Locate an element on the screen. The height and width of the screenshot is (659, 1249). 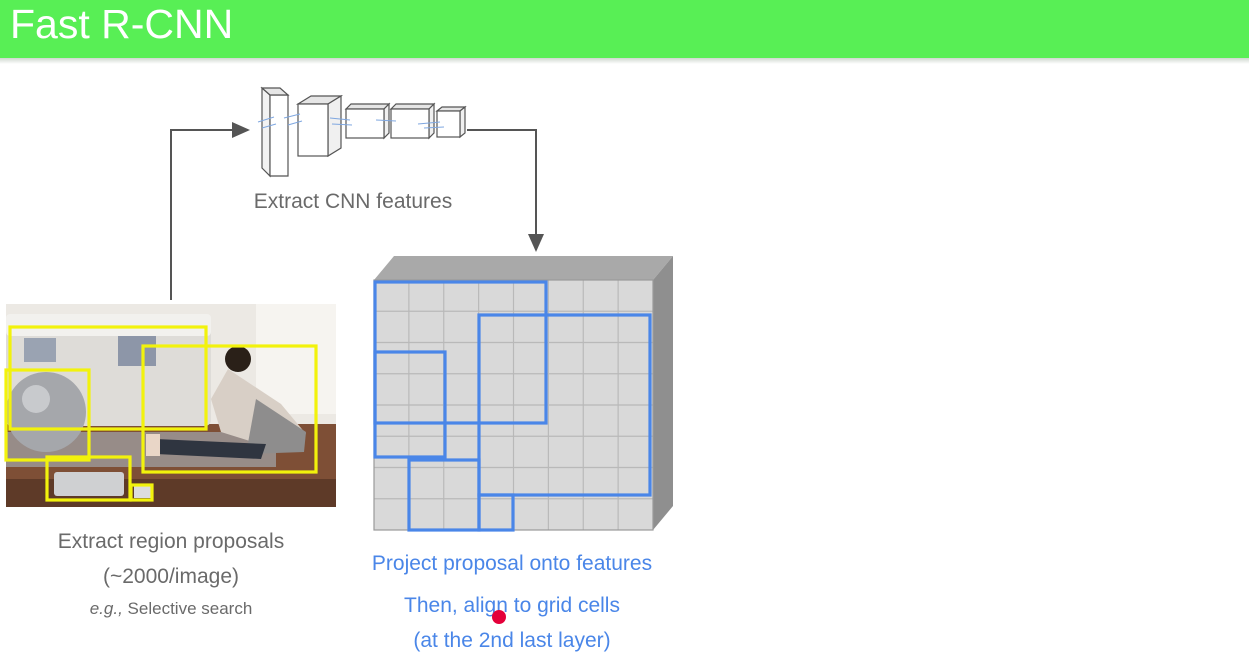
proposal-method-label: e.g., Selective search is located at coordinates (171, 609).